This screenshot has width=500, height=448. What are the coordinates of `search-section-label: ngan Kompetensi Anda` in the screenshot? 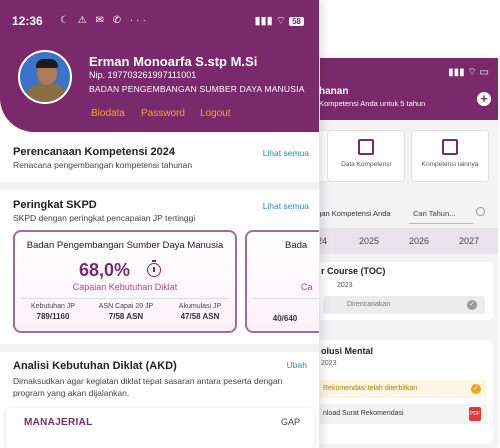 It's located at (352, 213).